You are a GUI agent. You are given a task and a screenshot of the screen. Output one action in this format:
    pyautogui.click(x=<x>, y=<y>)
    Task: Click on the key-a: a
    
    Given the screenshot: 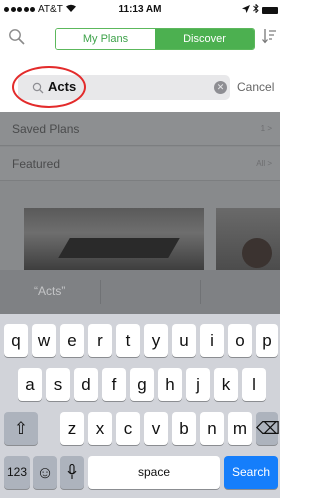 What is the action you would take?
    pyautogui.click(x=30, y=384)
    